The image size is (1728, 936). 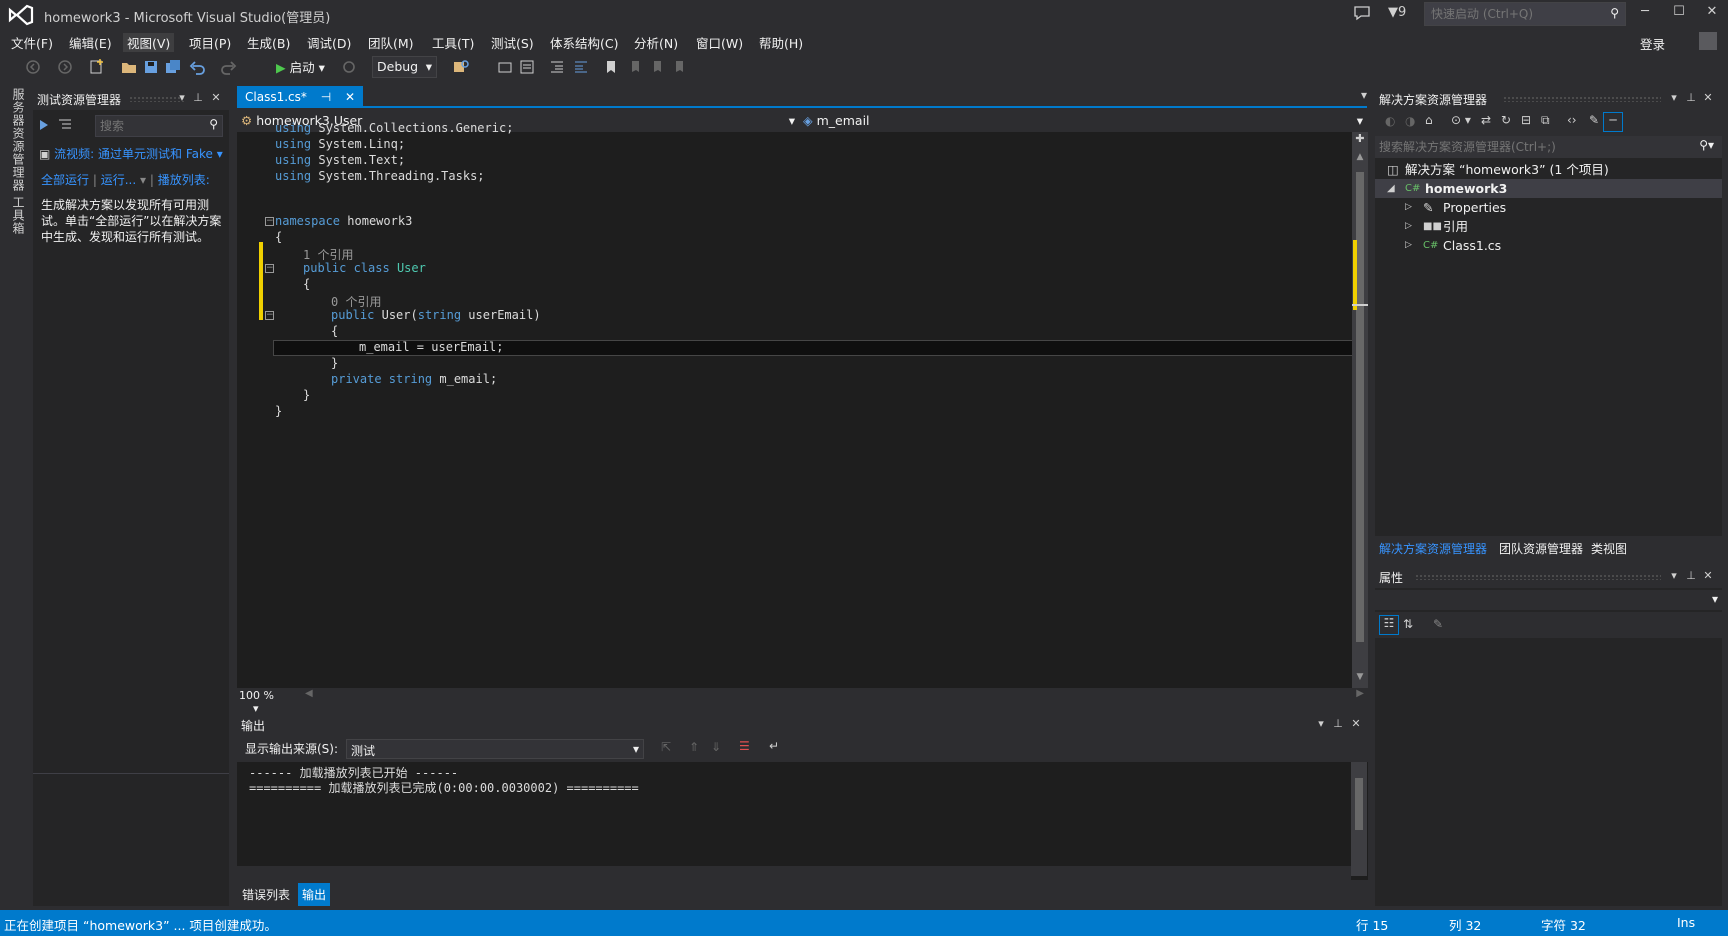 I want to click on zoom-select: 100 % ▾, so click(x=266, y=702).